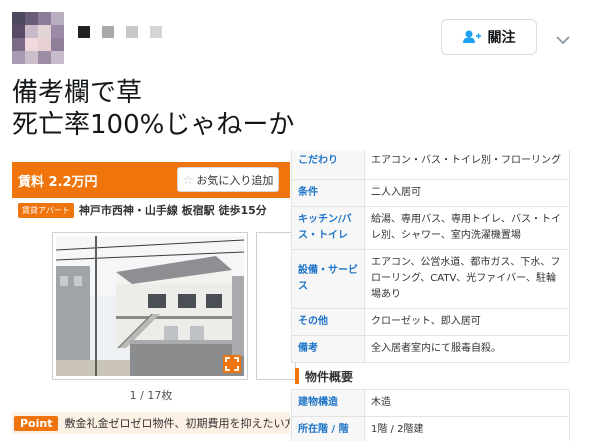 The height and width of the screenshot is (441, 600). What do you see at coordinates (328, 165) in the screenshot?
I see `spec-key: こだわり` at bounding box center [328, 165].